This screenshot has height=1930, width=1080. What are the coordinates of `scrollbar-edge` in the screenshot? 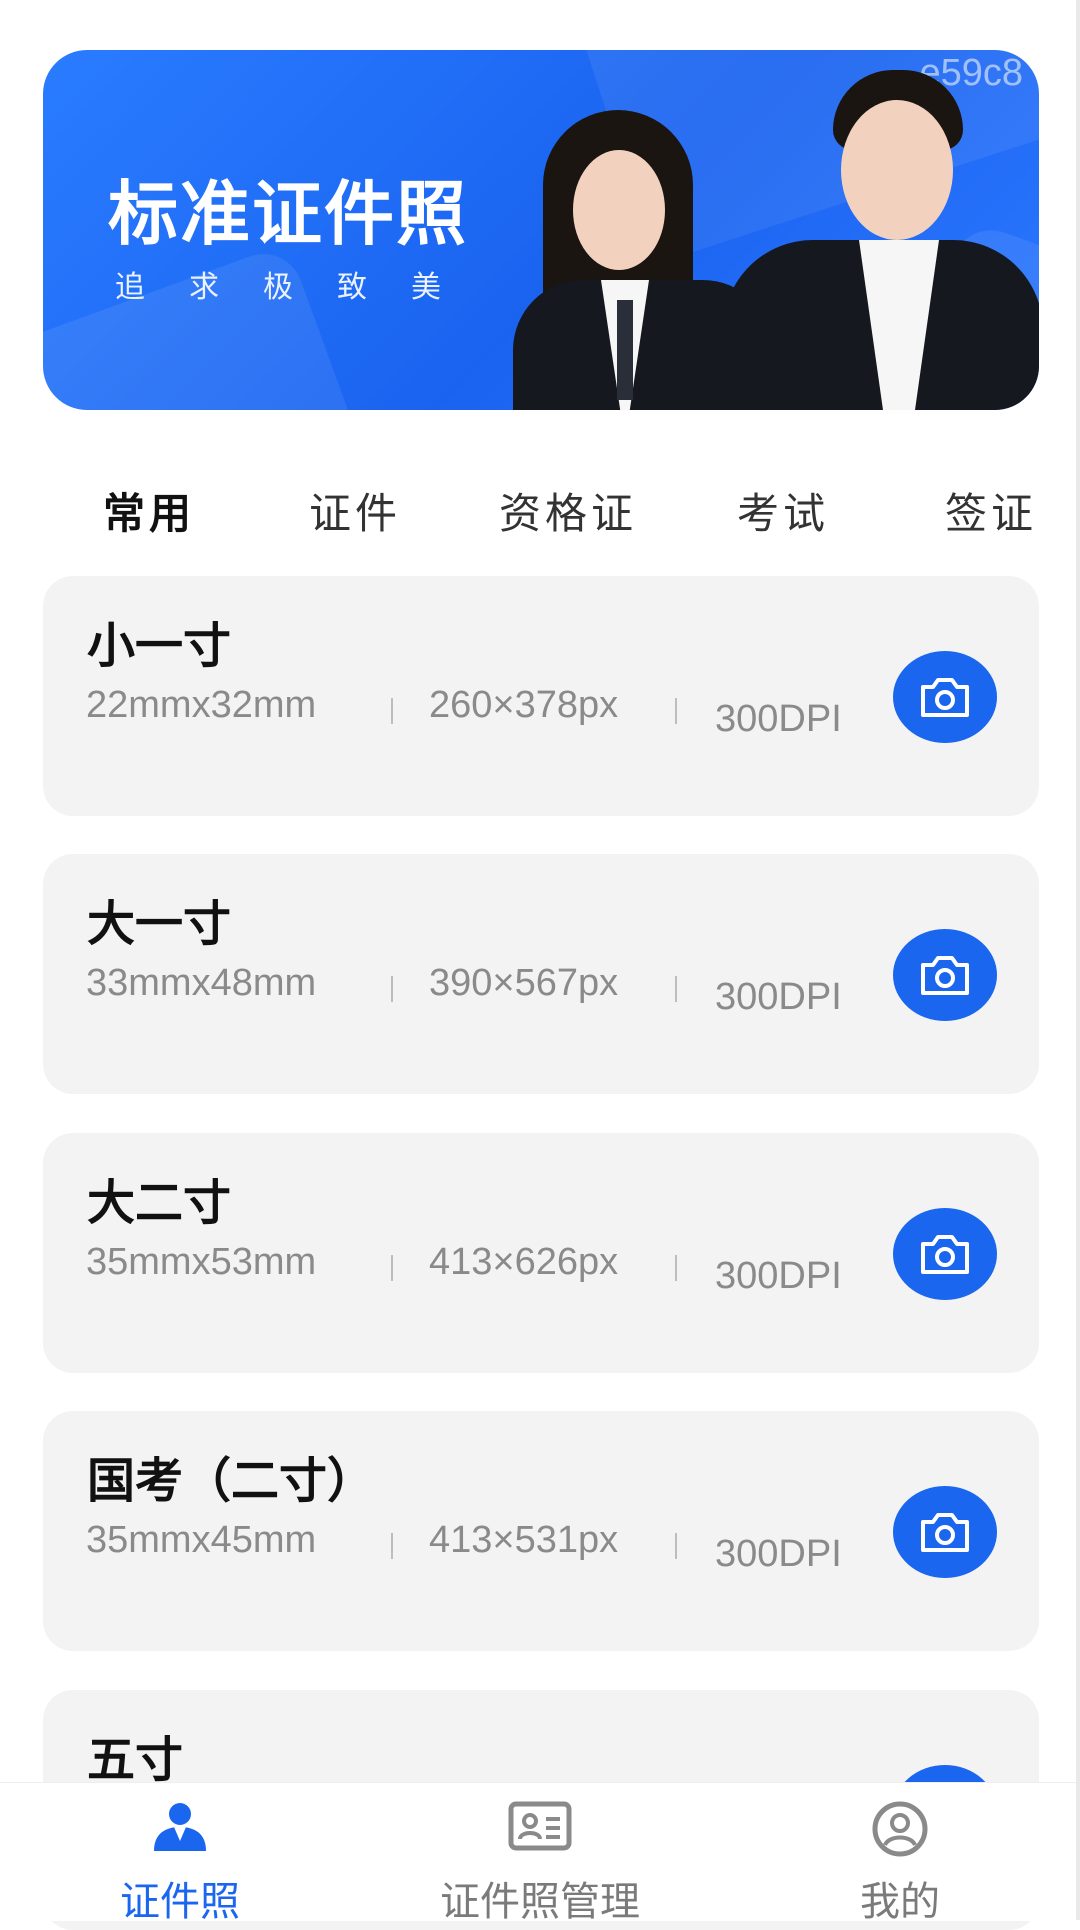 It's located at (1078, 960).